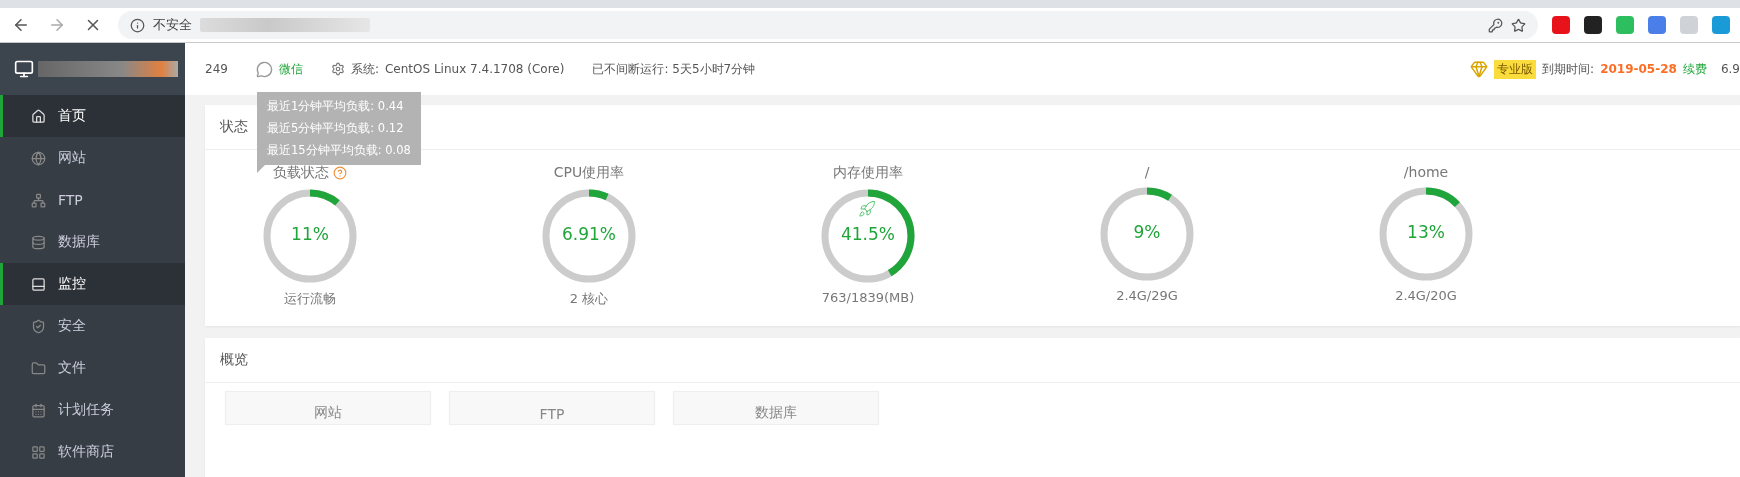 The height and width of the screenshot is (477, 1740). What do you see at coordinates (38, 452) in the screenshot?
I see `grid-icon` at bounding box center [38, 452].